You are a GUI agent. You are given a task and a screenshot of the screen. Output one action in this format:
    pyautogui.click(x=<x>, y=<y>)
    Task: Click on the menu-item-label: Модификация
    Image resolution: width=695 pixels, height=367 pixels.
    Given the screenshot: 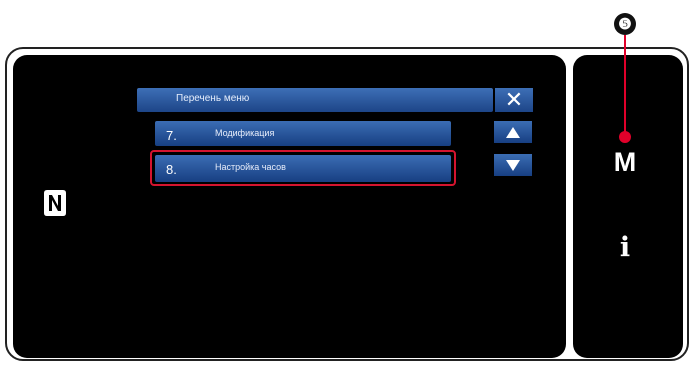 What is the action you would take?
    pyautogui.click(x=245, y=133)
    